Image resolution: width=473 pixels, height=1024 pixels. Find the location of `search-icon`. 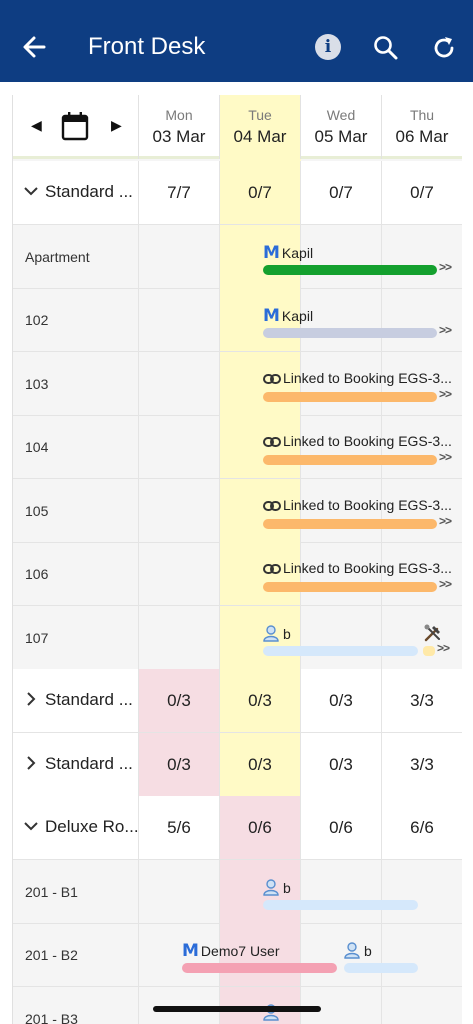

search-icon is located at coordinates (386, 48).